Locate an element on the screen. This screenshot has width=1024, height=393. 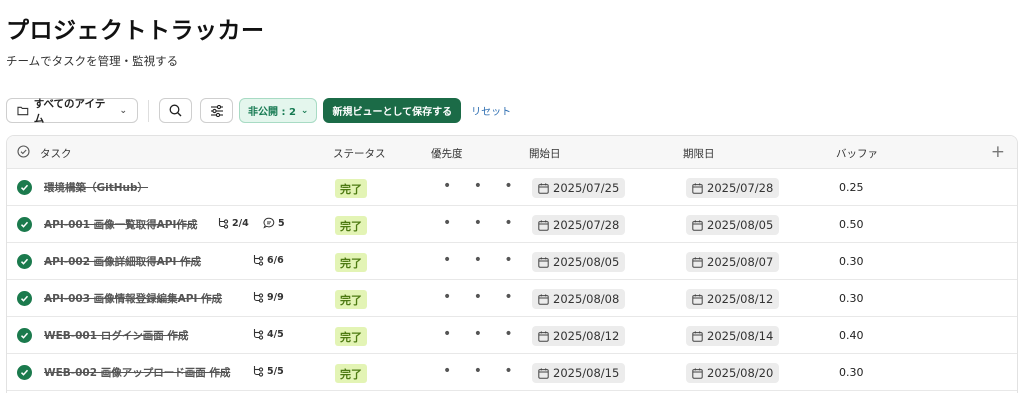
filter-settings-button is located at coordinates (216, 110).